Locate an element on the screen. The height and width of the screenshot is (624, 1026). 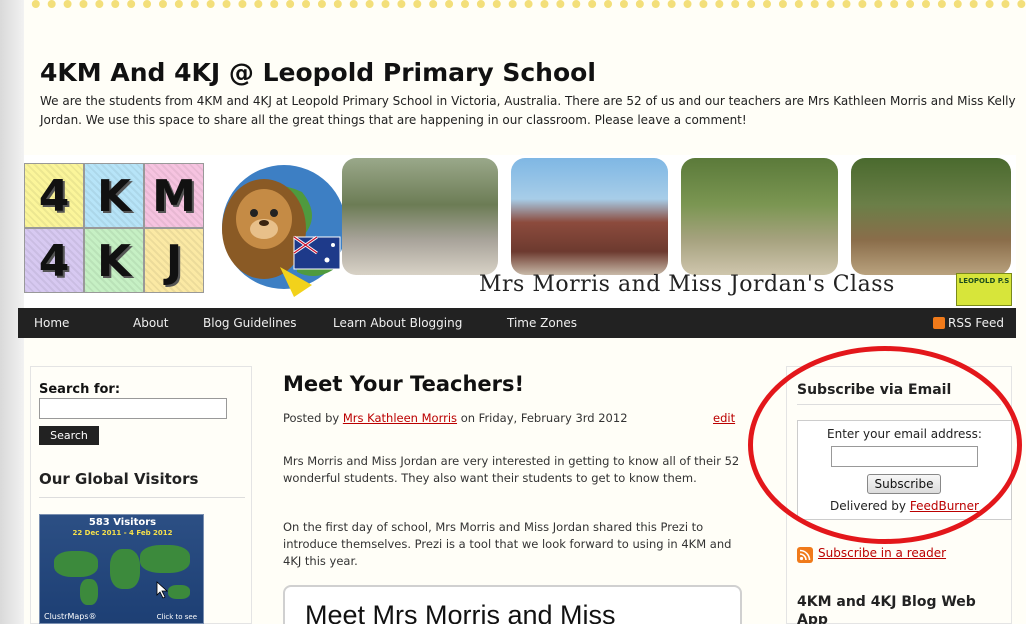
search-input is located at coordinates (133, 408).